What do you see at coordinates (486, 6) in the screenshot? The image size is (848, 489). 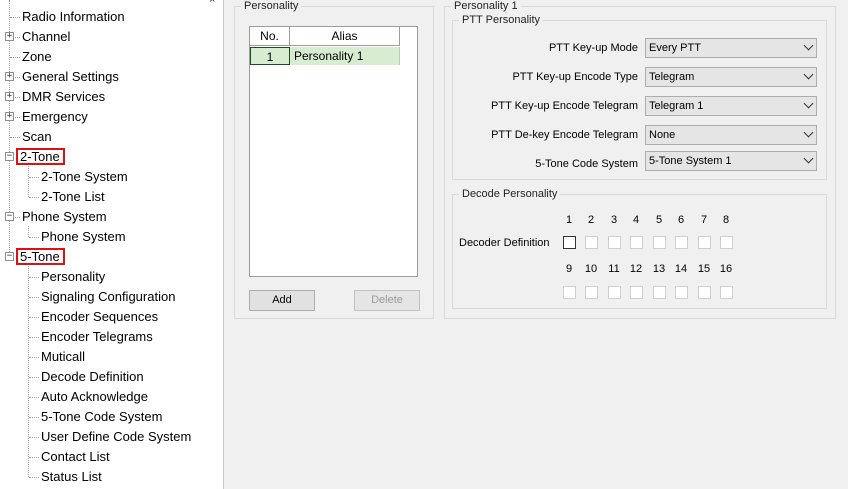 I see `personality-detail-title: Personality 1` at bounding box center [486, 6].